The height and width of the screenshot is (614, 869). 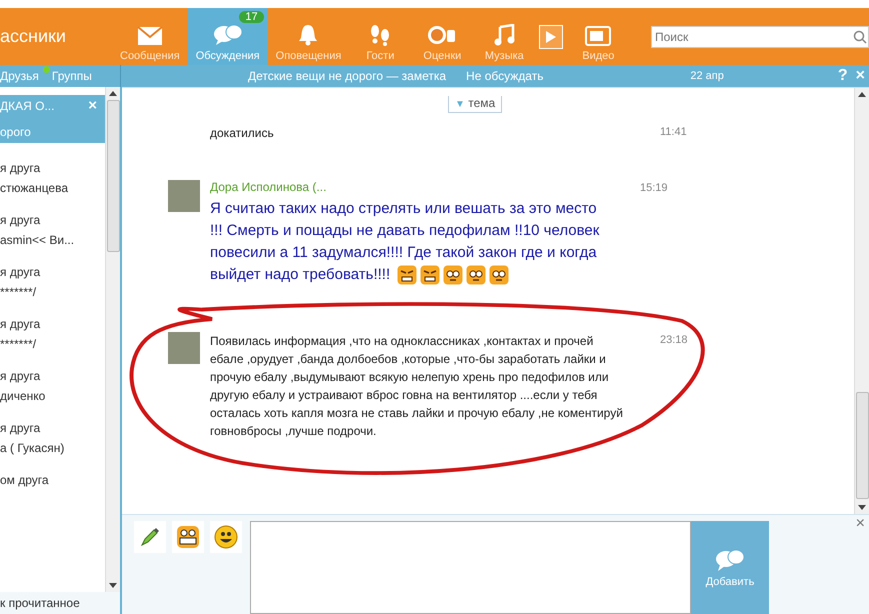 What do you see at coordinates (60, 603) in the screenshot?
I see `mark-read-link: к прочитанное` at bounding box center [60, 603].